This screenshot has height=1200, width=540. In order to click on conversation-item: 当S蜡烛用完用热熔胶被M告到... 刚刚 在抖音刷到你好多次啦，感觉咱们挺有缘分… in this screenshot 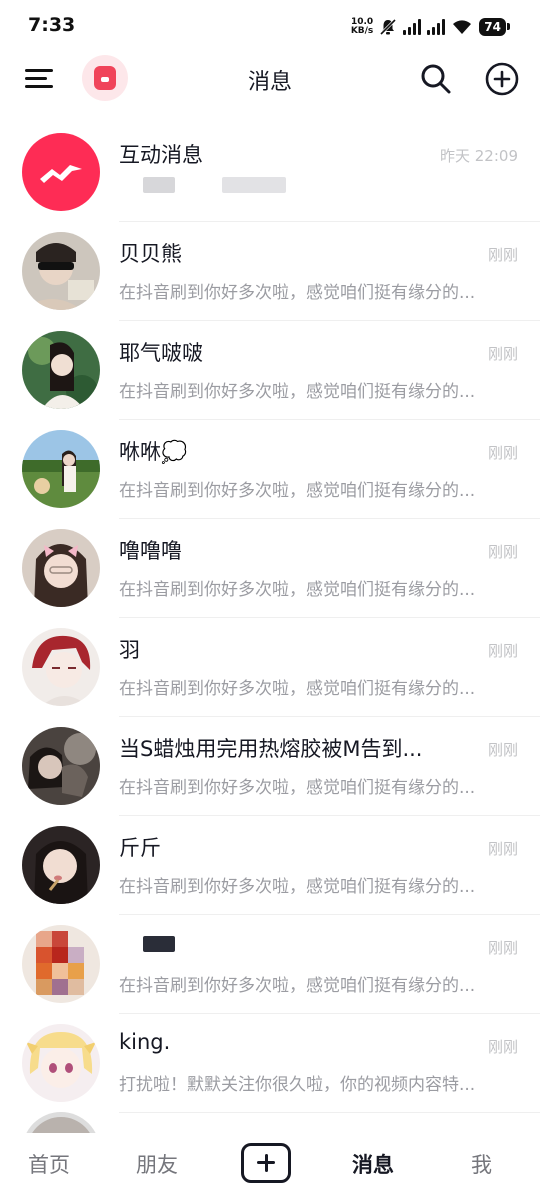, I will do `click(270, 766)`.